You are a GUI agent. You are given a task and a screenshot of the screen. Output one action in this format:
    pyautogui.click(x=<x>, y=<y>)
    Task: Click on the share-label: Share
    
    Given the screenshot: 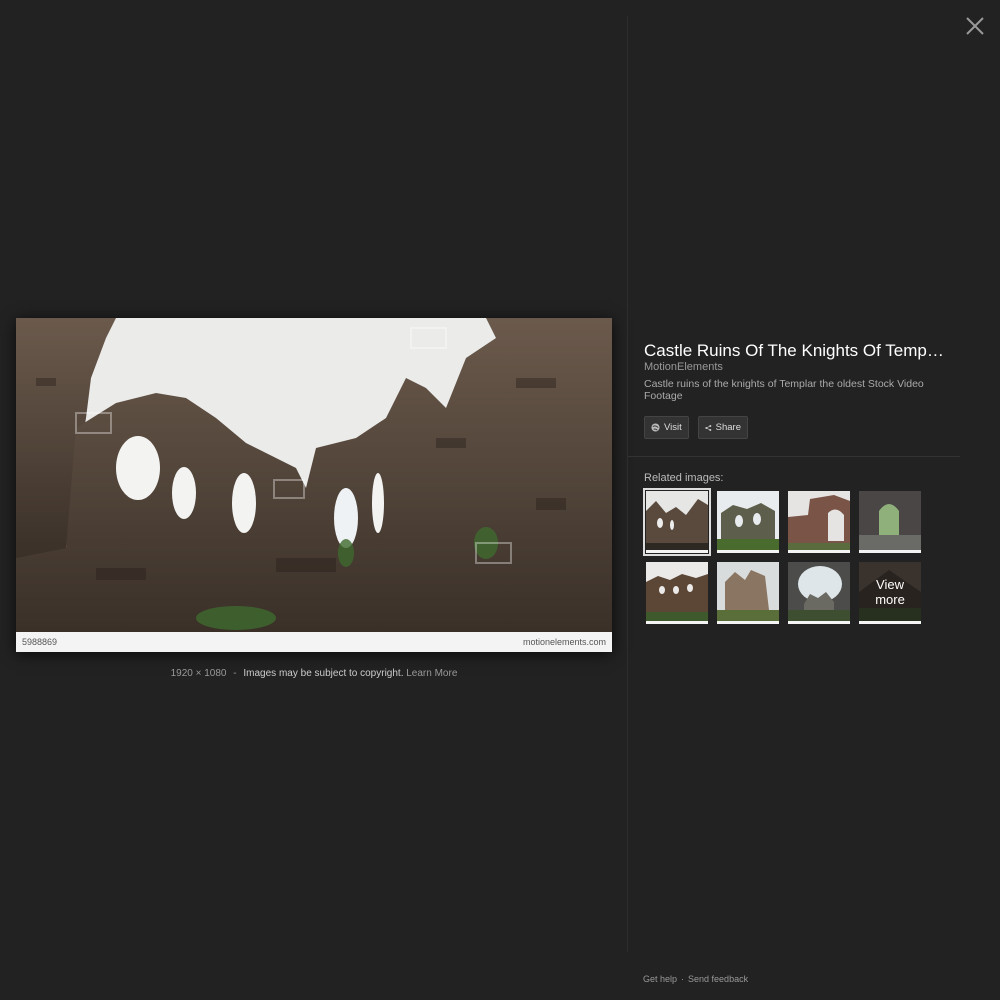 What is the action you would take?
    pyautogui.click(x=728, y=427)
    